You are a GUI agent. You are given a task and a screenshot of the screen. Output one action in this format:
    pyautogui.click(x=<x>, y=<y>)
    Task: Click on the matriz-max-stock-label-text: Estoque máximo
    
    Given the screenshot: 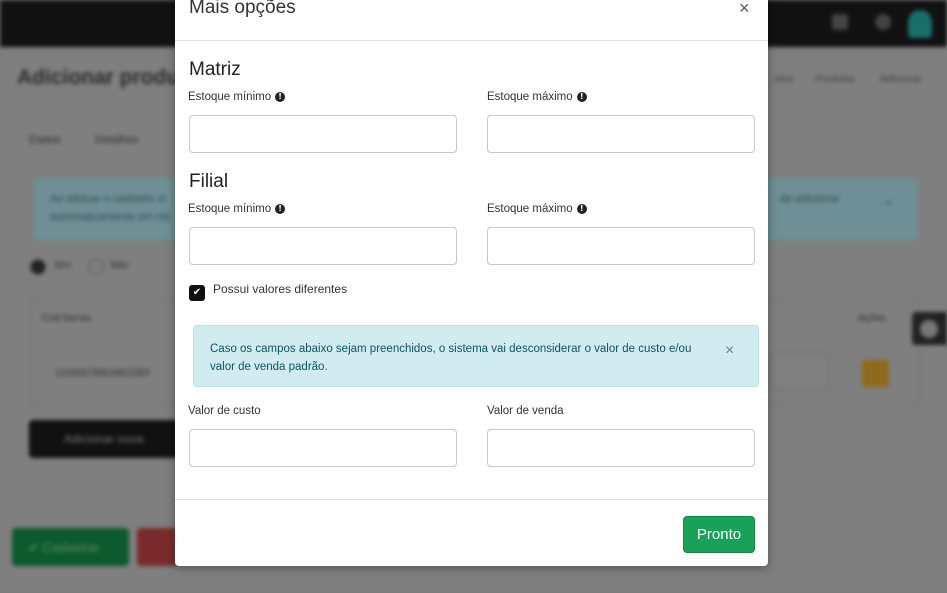 What is the action you would take?
    pyautogui.click(x=530, y=97)
    